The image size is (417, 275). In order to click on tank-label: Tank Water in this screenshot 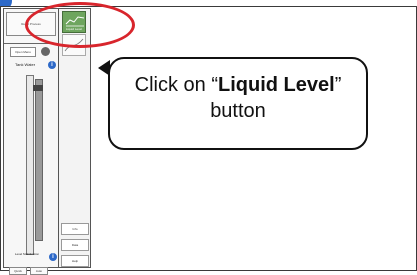, I will do `click(25, 64)`.